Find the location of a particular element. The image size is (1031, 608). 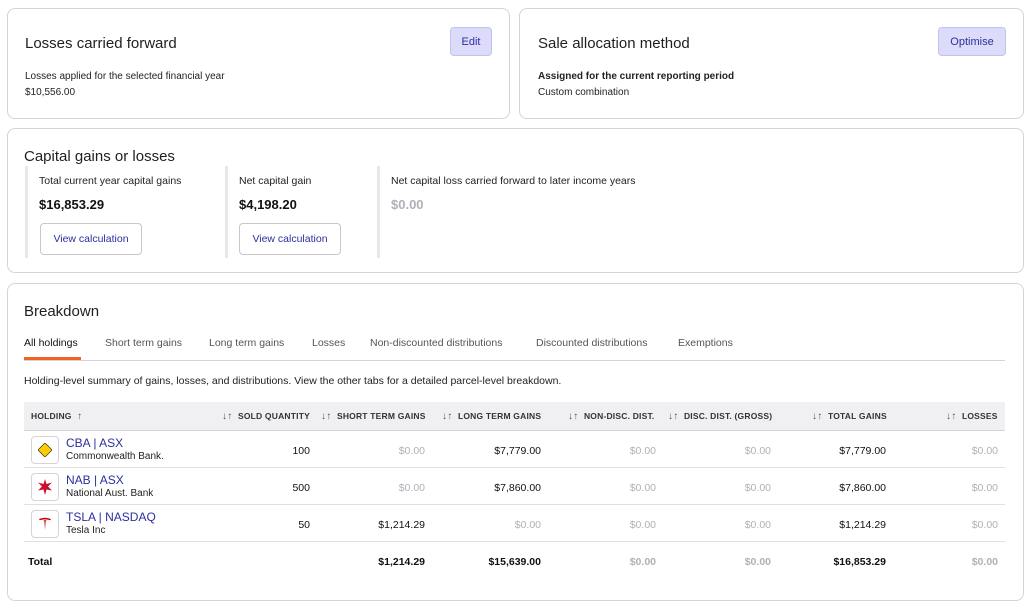

sold-quantity: 50 is located at coordinates (304, 525).